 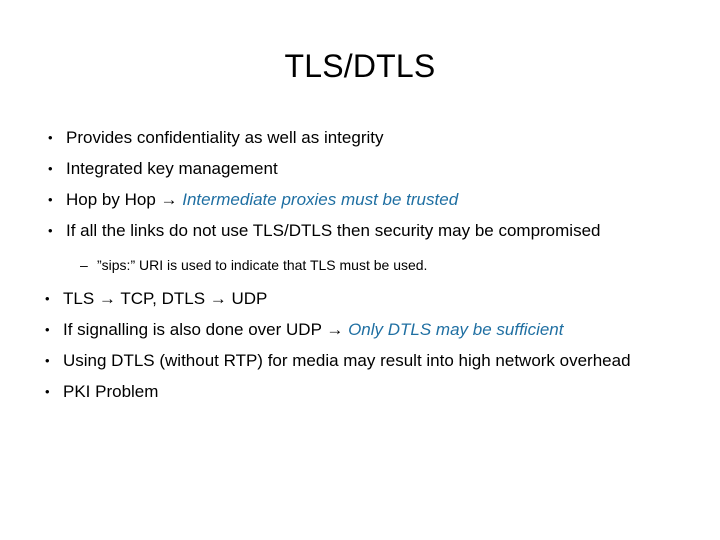 I want to click on list-item: • TLS → TCP, DTLS → UDP, so click(x=382, y=298).